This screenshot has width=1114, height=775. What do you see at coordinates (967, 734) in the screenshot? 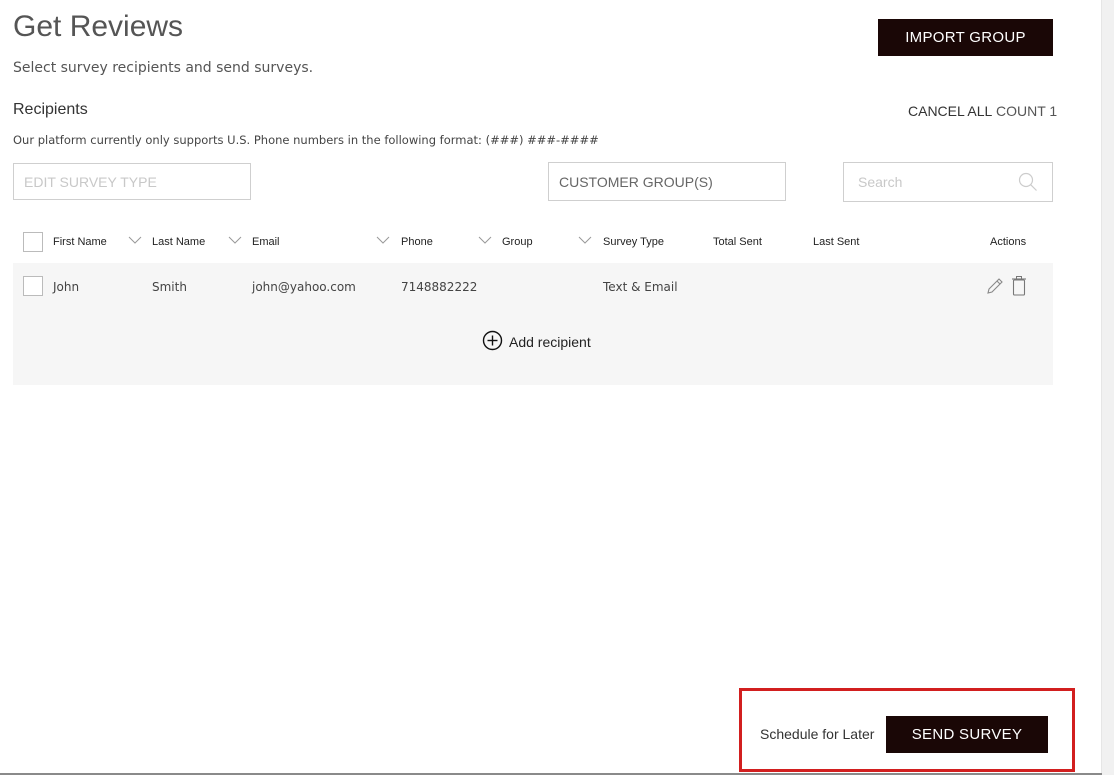
I see `send-survey-button: SEND SURVEY` at bounding box center [967, 734].